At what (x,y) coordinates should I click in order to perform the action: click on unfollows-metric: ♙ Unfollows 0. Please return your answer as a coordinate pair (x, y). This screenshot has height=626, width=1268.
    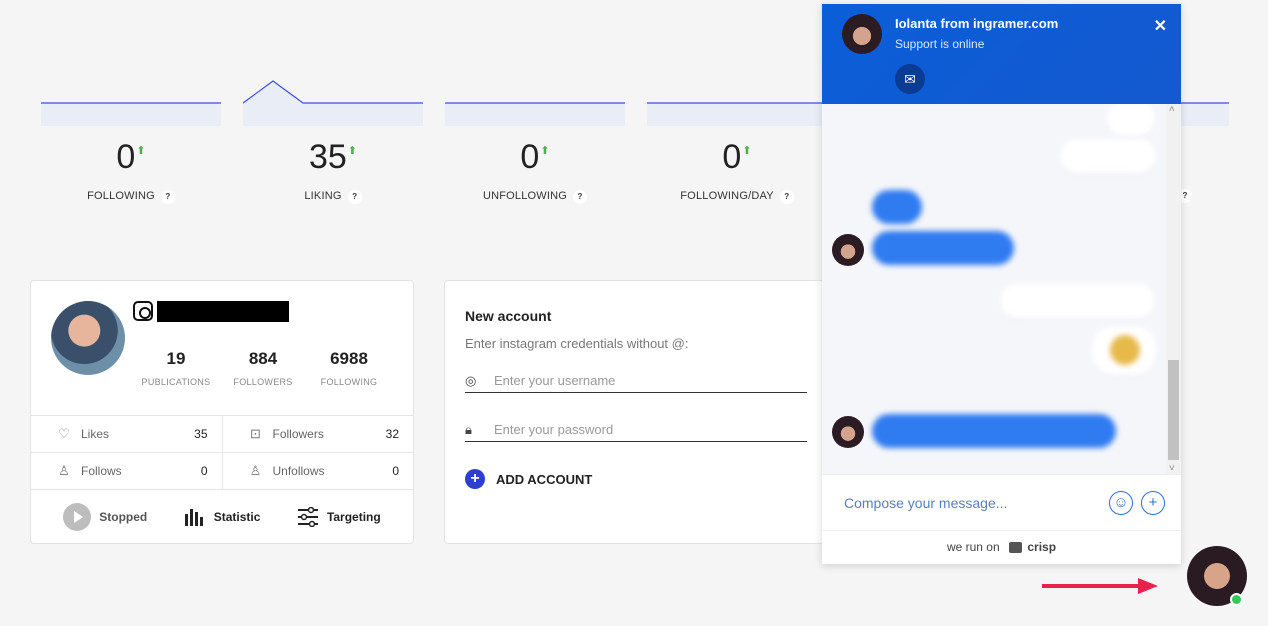
    Looking at the image, I should click on (317, 471).